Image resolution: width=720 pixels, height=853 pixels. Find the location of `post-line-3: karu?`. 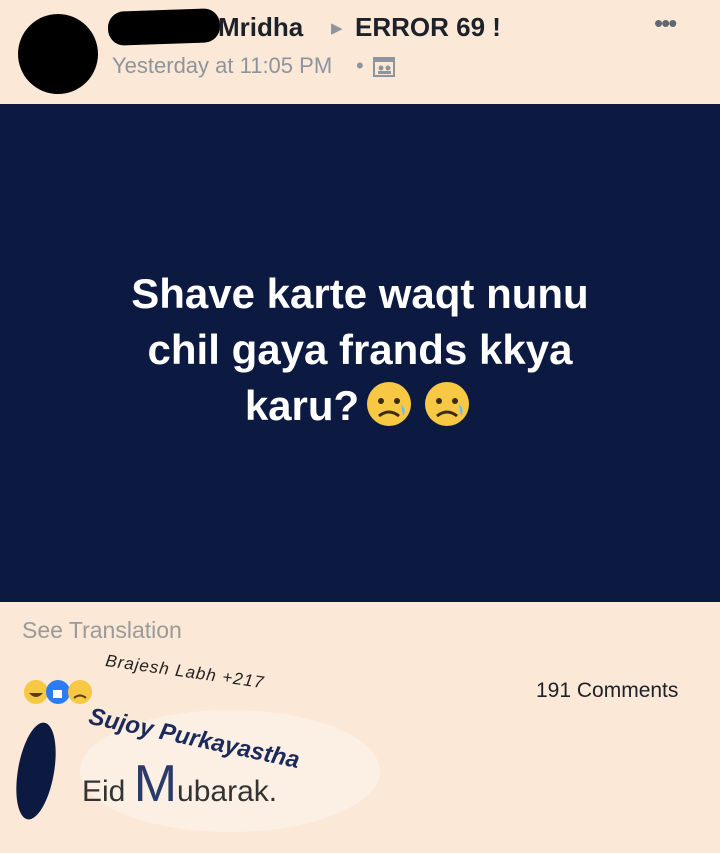

post-line-3: karu? is located at coordinates (360, 406).